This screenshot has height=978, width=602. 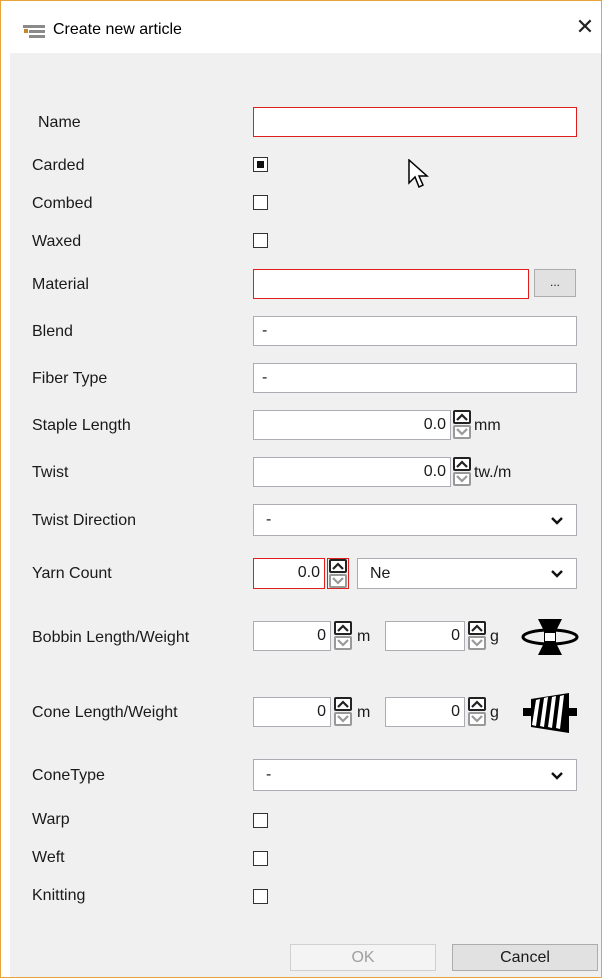 What do you see at coordinates (418, 174) in the screenshot?
I see `mouse-cursor-icon` at bounding box center [418, 174].